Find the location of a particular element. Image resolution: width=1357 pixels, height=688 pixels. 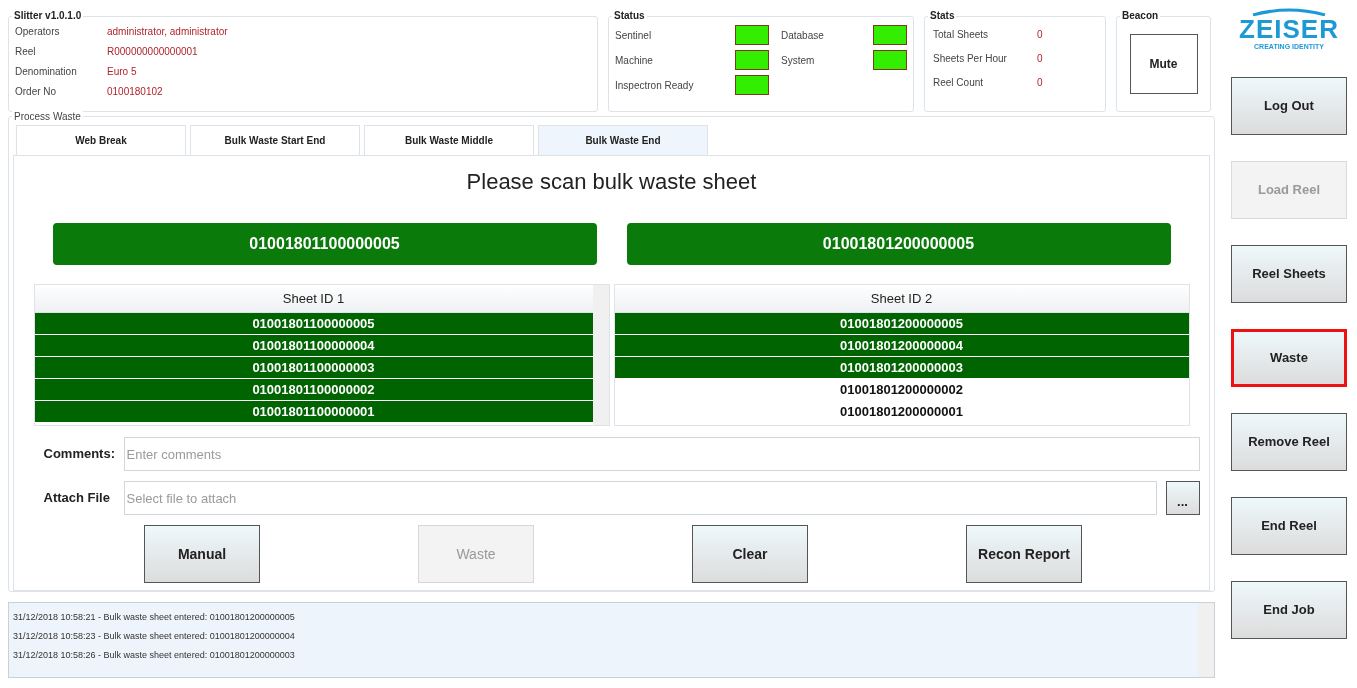

side-button: End Job is located at coordinates (1289, 610).